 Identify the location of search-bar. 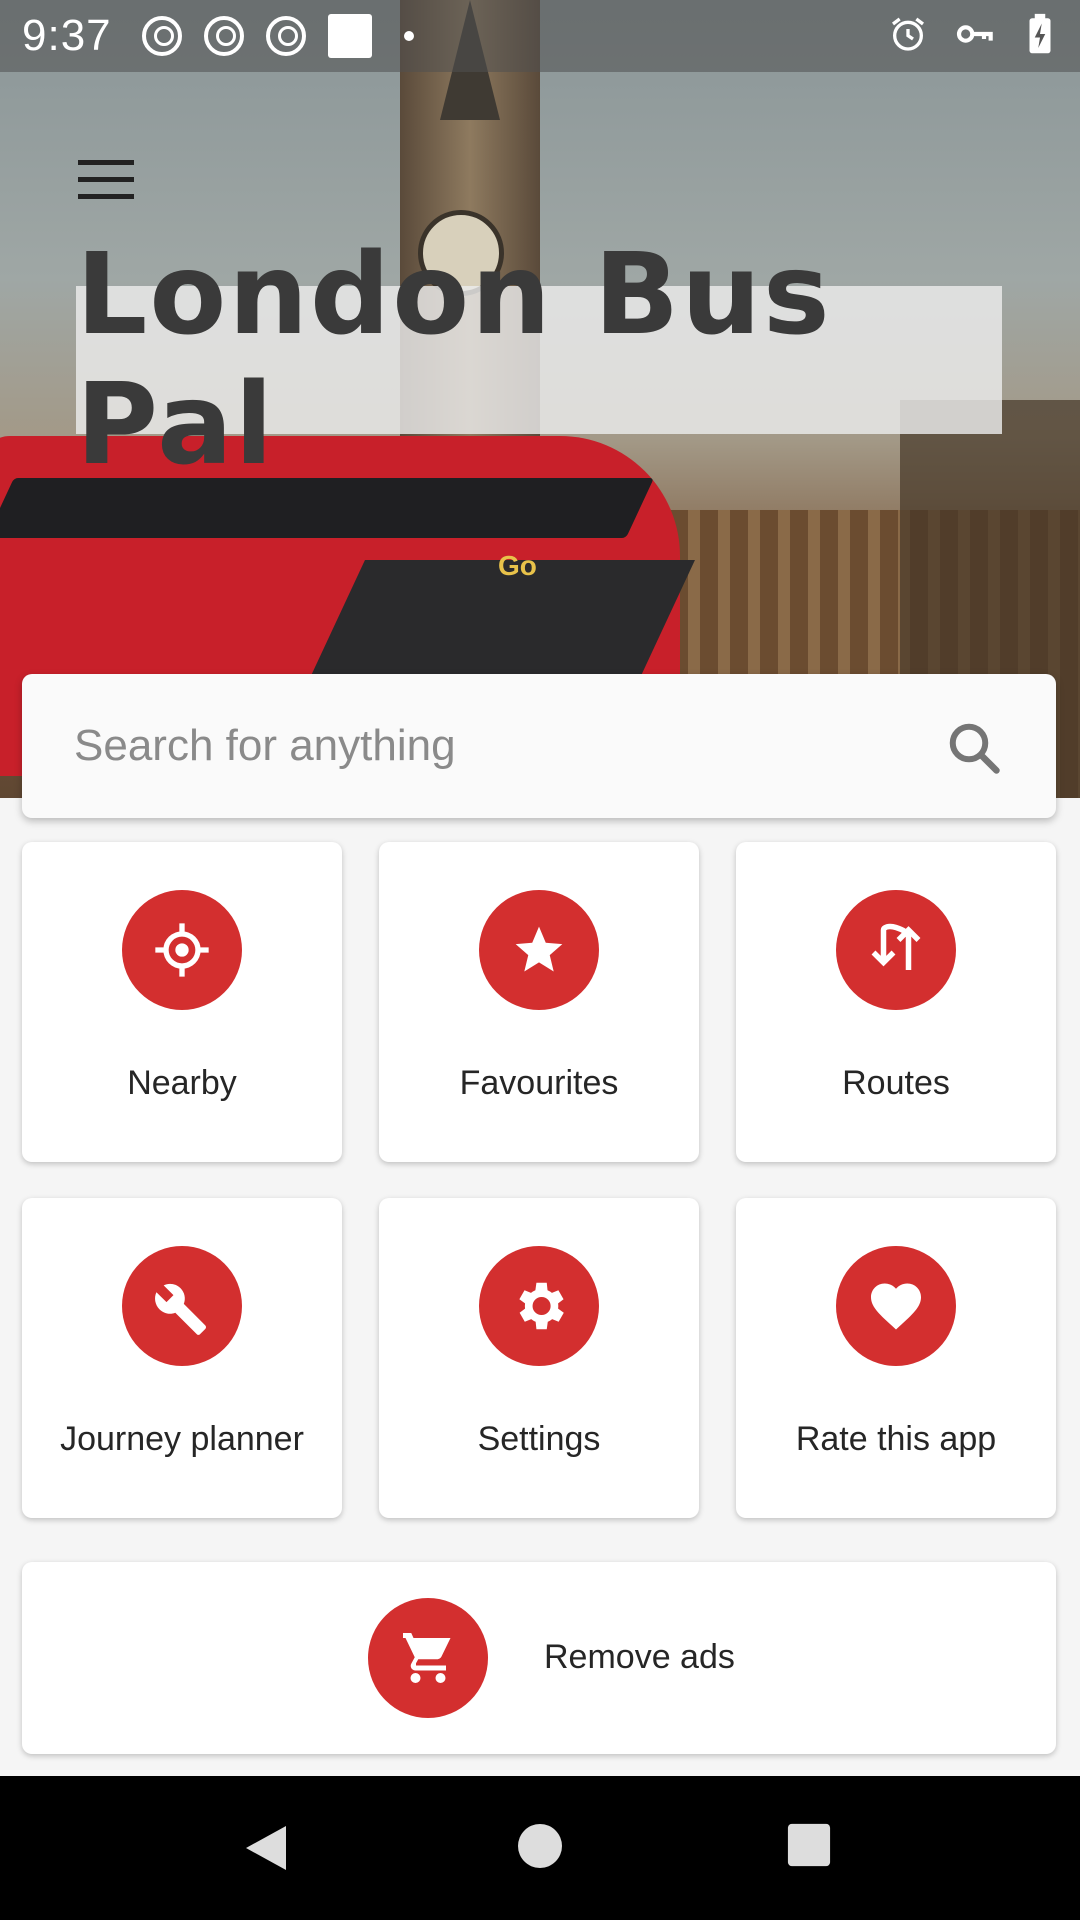
(539, 746).